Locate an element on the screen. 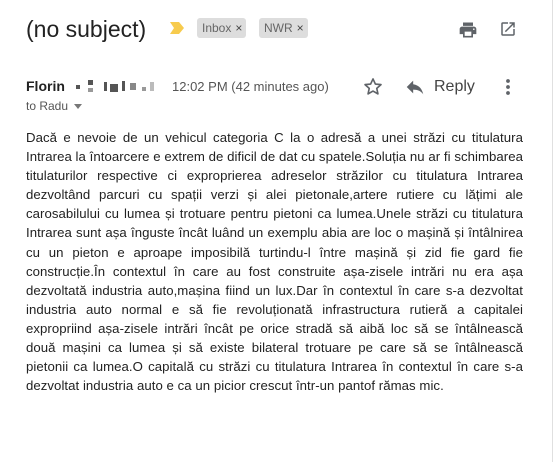  remove-label-inbox-button: × is located at coordinates (238, 28).